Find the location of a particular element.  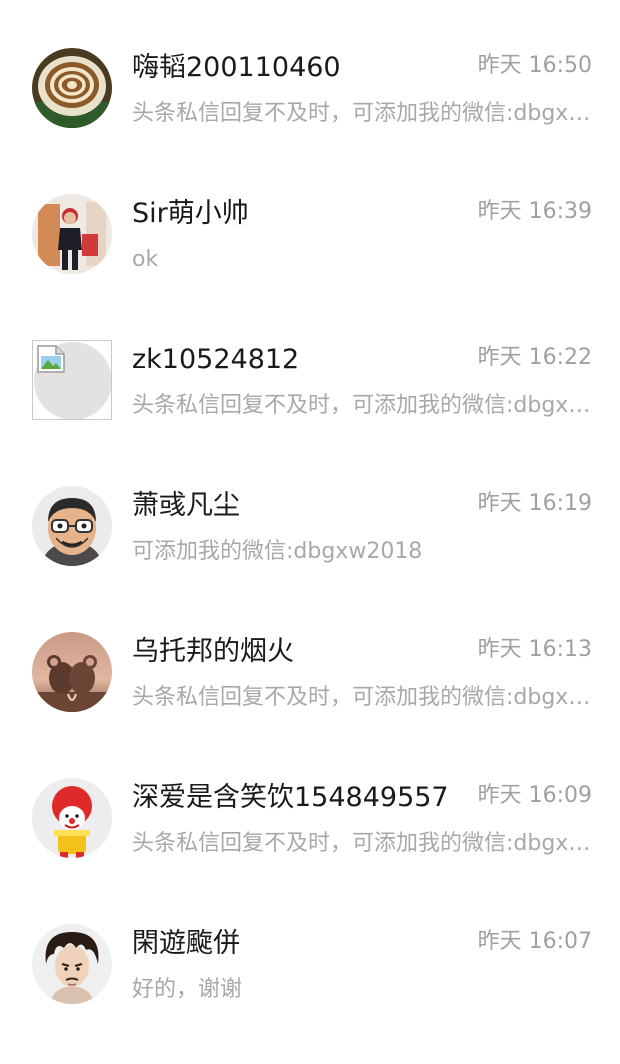

message-time: 昨天 16:07 is located at coordinates (534, 941).